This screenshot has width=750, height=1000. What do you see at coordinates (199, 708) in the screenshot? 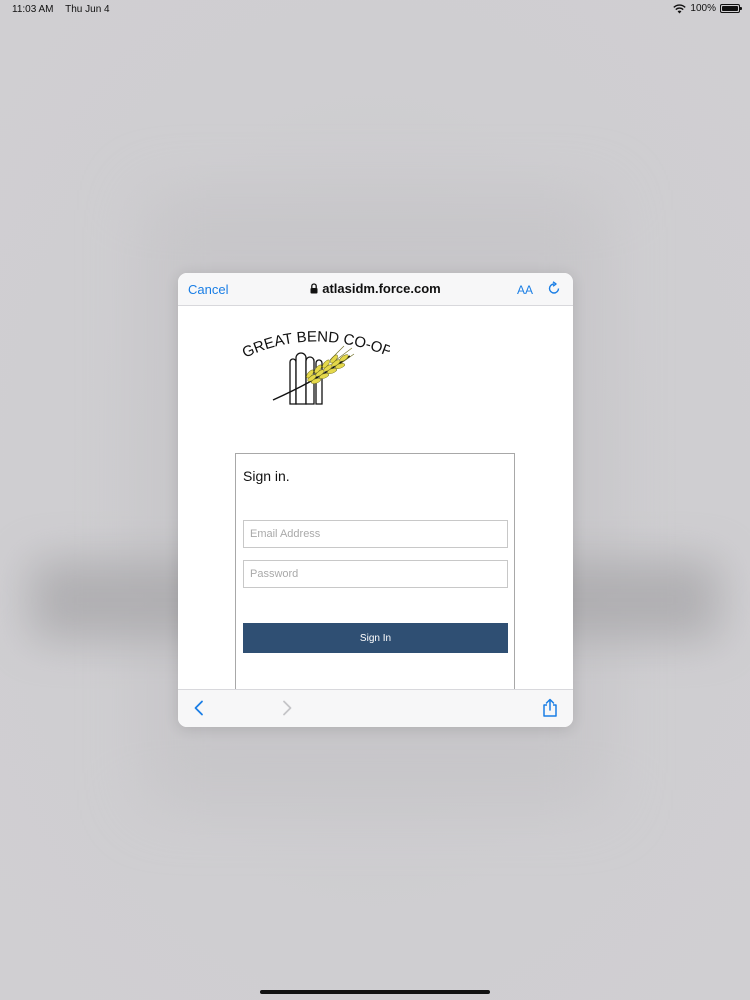
I see `back-icon` at bounding box center [199, 708].